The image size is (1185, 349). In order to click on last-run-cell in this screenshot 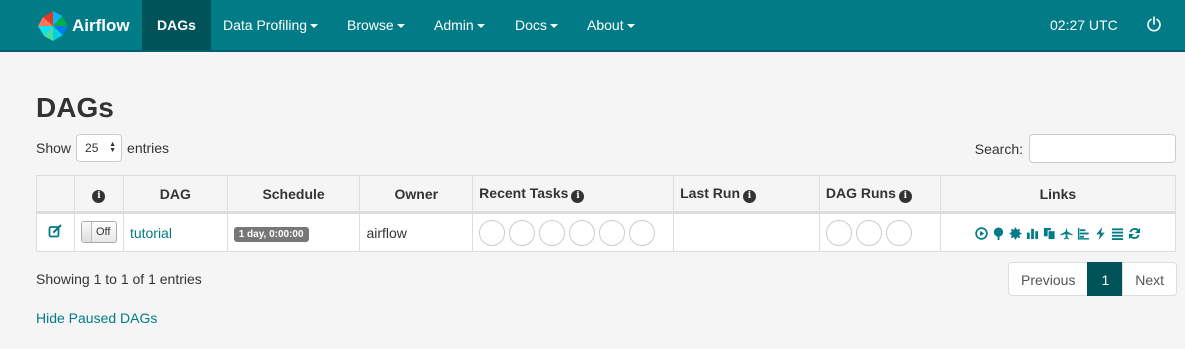, I will do `click(746, 232)`.